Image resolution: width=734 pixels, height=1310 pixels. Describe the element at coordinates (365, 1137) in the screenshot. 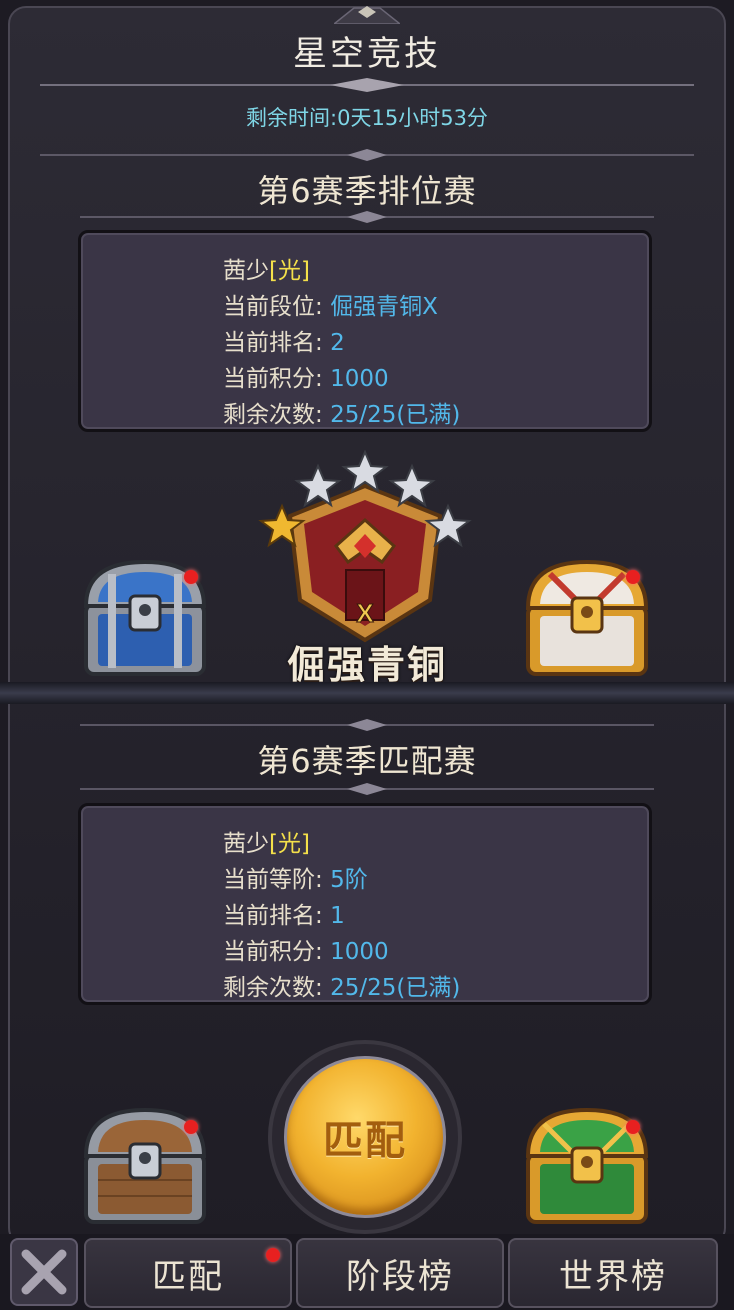

I see `match-button: 匹配` at that location.